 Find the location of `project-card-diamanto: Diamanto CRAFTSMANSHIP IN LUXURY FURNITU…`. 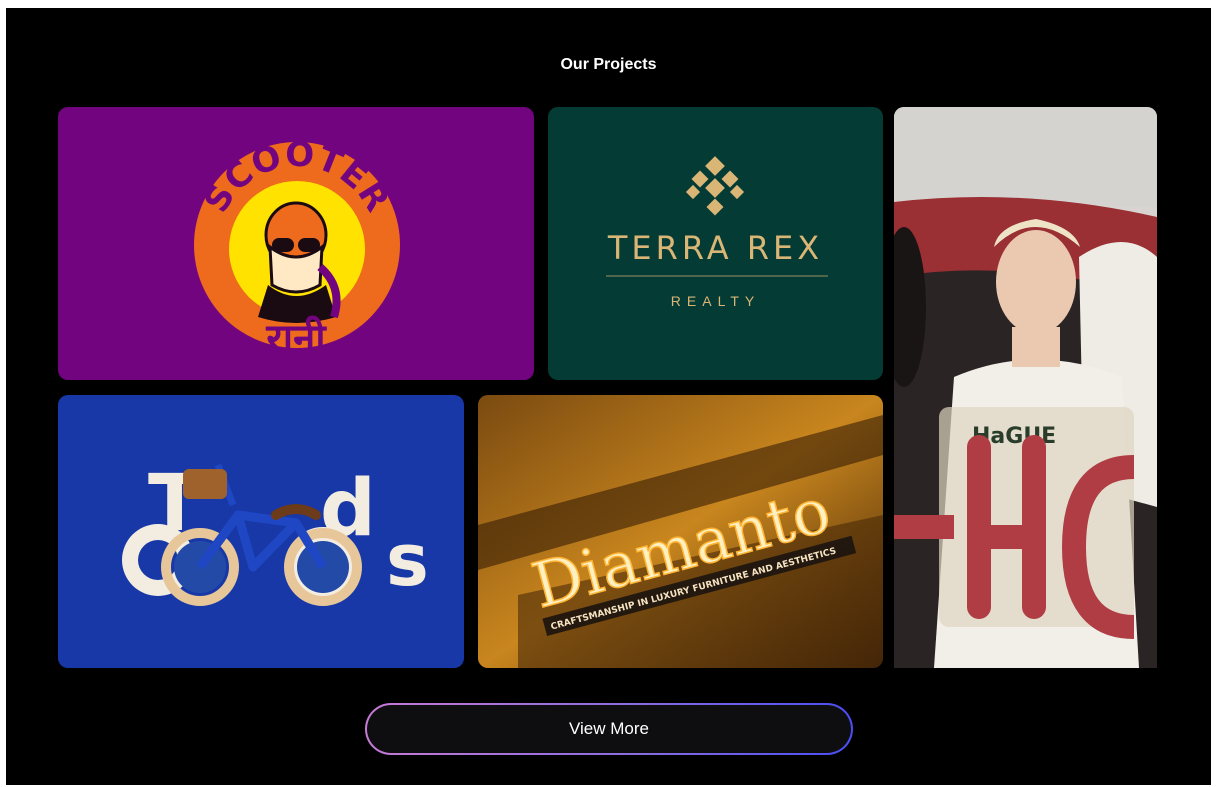

project-card-diamanto: Diamanto CRAFTSMANSHIP IN LUXURY FURNITU… is located at coordinates (680, 531).